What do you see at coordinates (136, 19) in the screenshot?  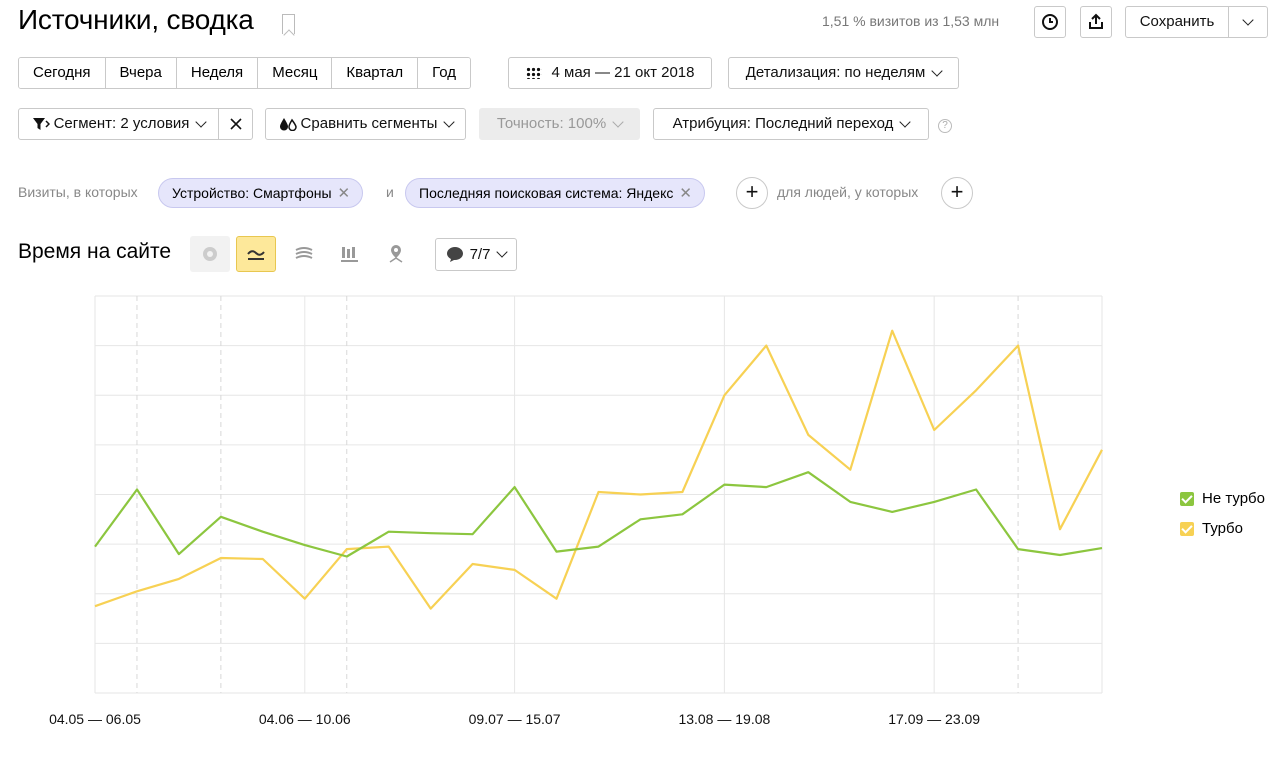 I see `page-title: Источники, сводка` at bounding box center [136, 19].